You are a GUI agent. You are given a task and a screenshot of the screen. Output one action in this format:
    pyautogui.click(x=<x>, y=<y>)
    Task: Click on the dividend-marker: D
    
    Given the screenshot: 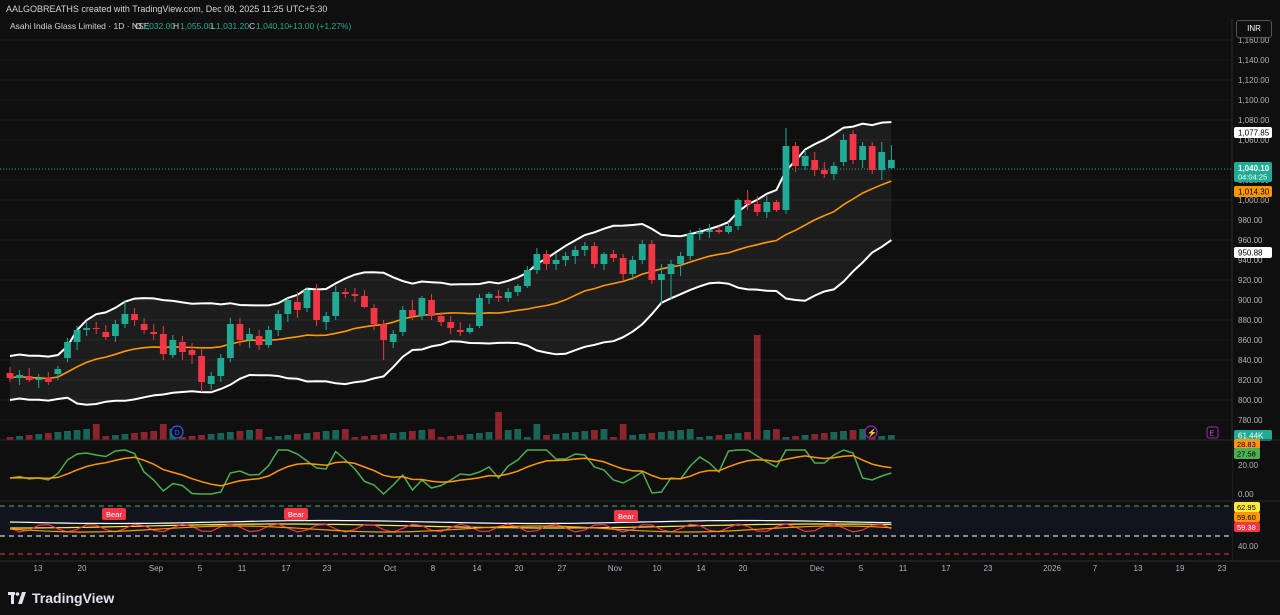 What is the action you would take?
    pyautogui.click(x=177, y=432)
    